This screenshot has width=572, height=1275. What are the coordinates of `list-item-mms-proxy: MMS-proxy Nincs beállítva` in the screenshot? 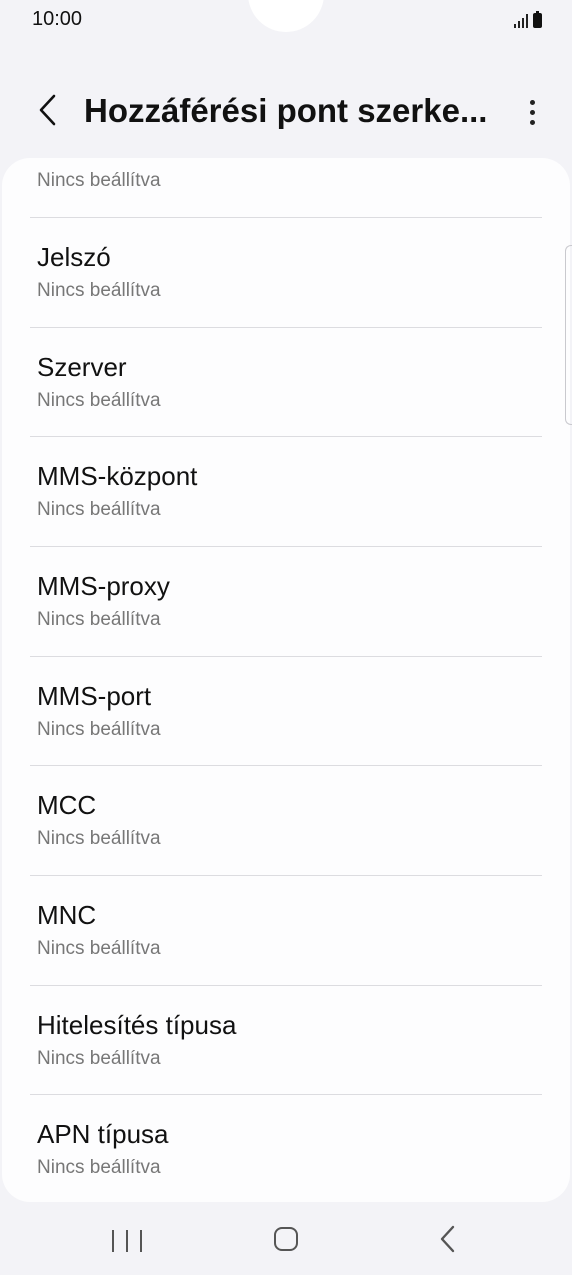 It's located at (286, 601).